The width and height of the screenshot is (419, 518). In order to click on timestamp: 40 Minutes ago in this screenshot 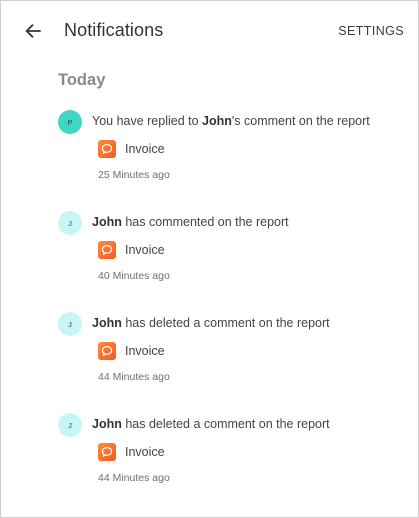, I will do `click(134, 276)`.